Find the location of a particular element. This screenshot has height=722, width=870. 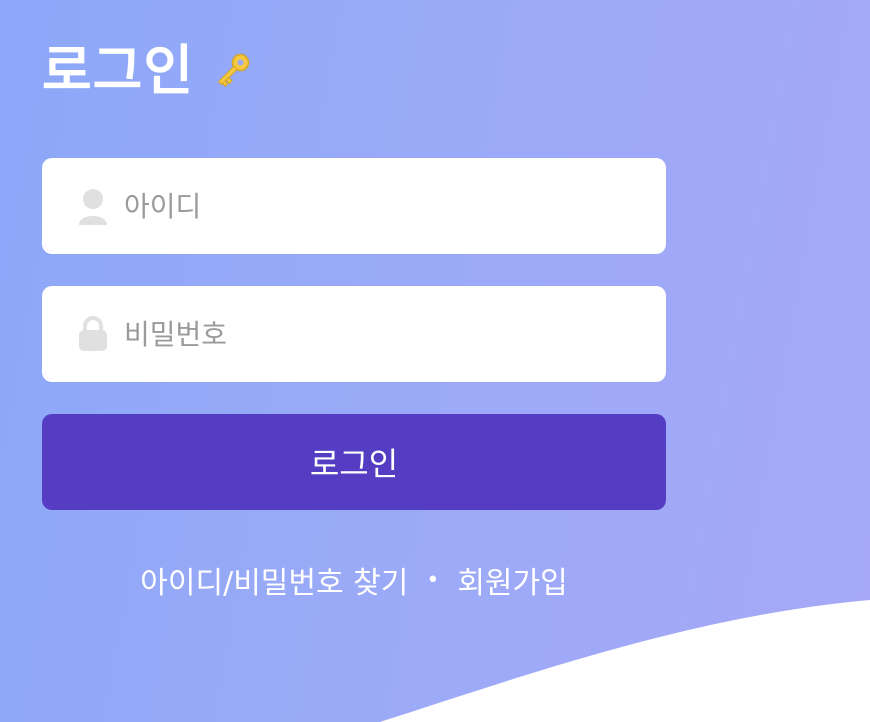

key-icon is located at coordinates (232, 71).